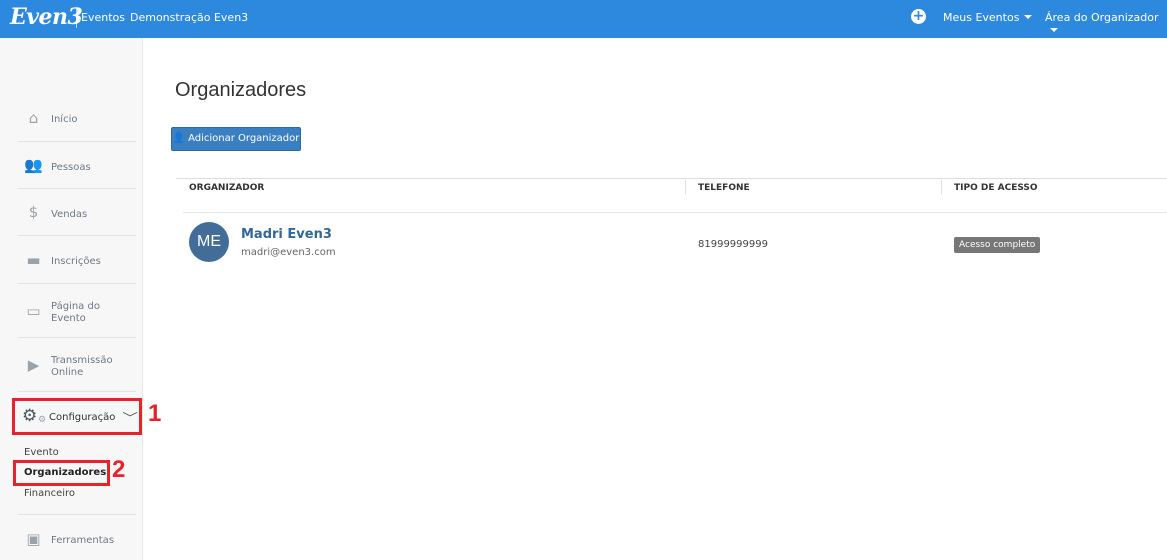  Describe the element at coordinates (42, 420) in the screenshot. I see `small-gear-icon: ⚙` at that location.